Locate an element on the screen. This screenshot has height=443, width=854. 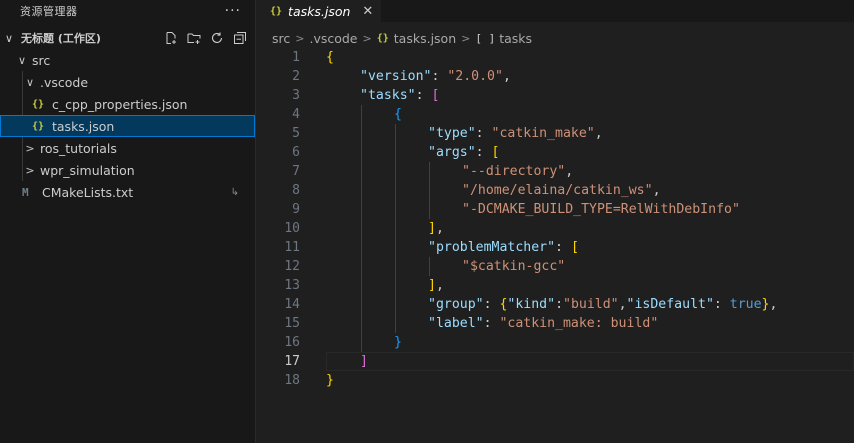
tab-bar: {} tasks.json ✕ is located at coordinates (555, 11).